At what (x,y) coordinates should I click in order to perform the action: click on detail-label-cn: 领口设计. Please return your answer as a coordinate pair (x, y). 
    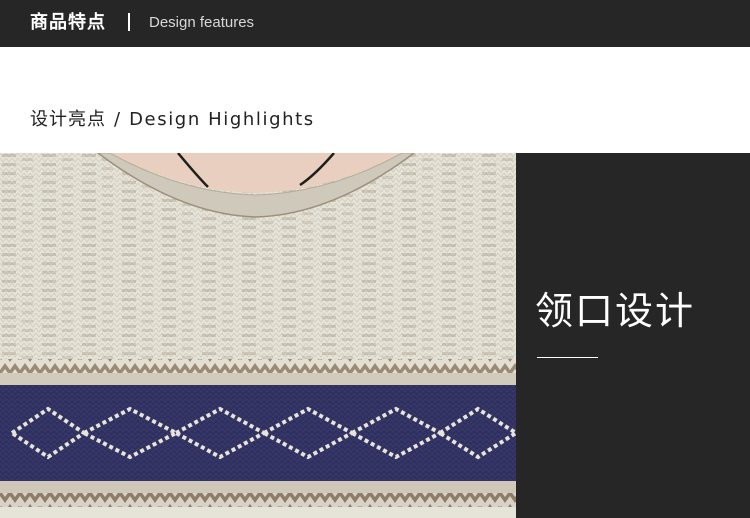
    Looking at the image, I should click on (615, 311).